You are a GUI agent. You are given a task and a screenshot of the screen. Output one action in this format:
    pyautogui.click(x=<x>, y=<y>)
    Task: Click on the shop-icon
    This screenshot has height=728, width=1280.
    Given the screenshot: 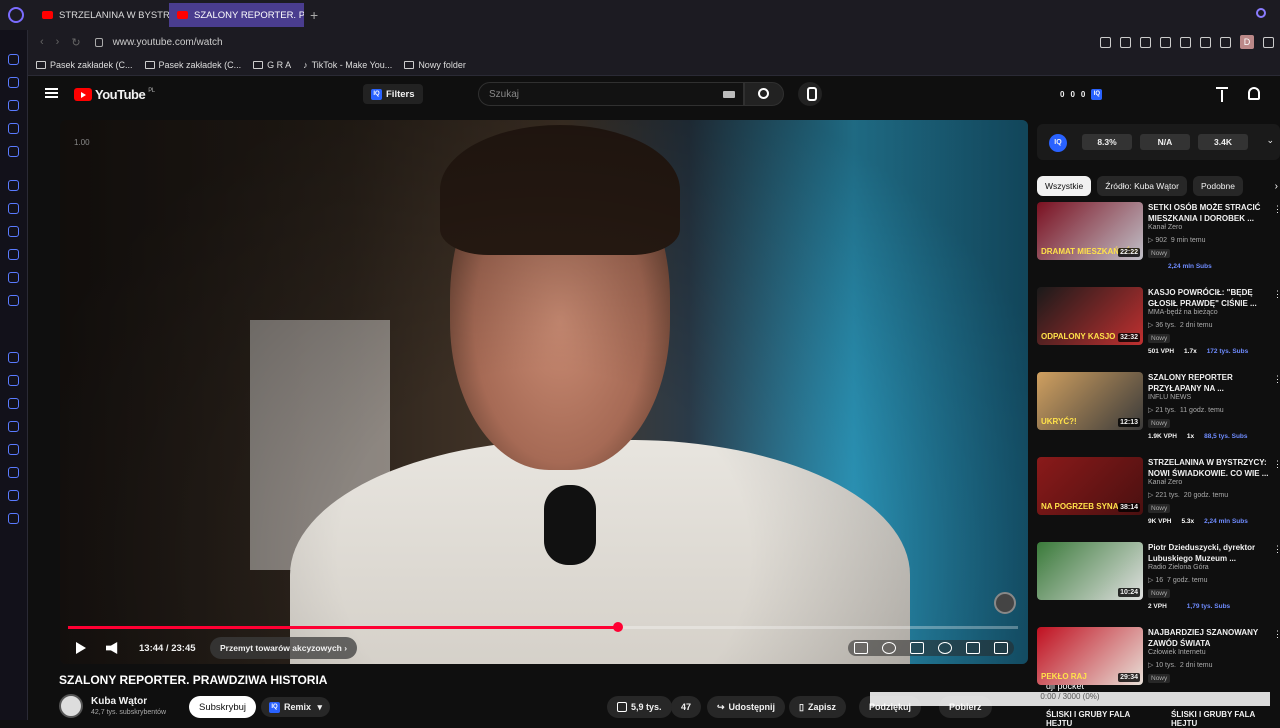 What is the action you would take?
    pyautogui.click(x=13, y=82)
    